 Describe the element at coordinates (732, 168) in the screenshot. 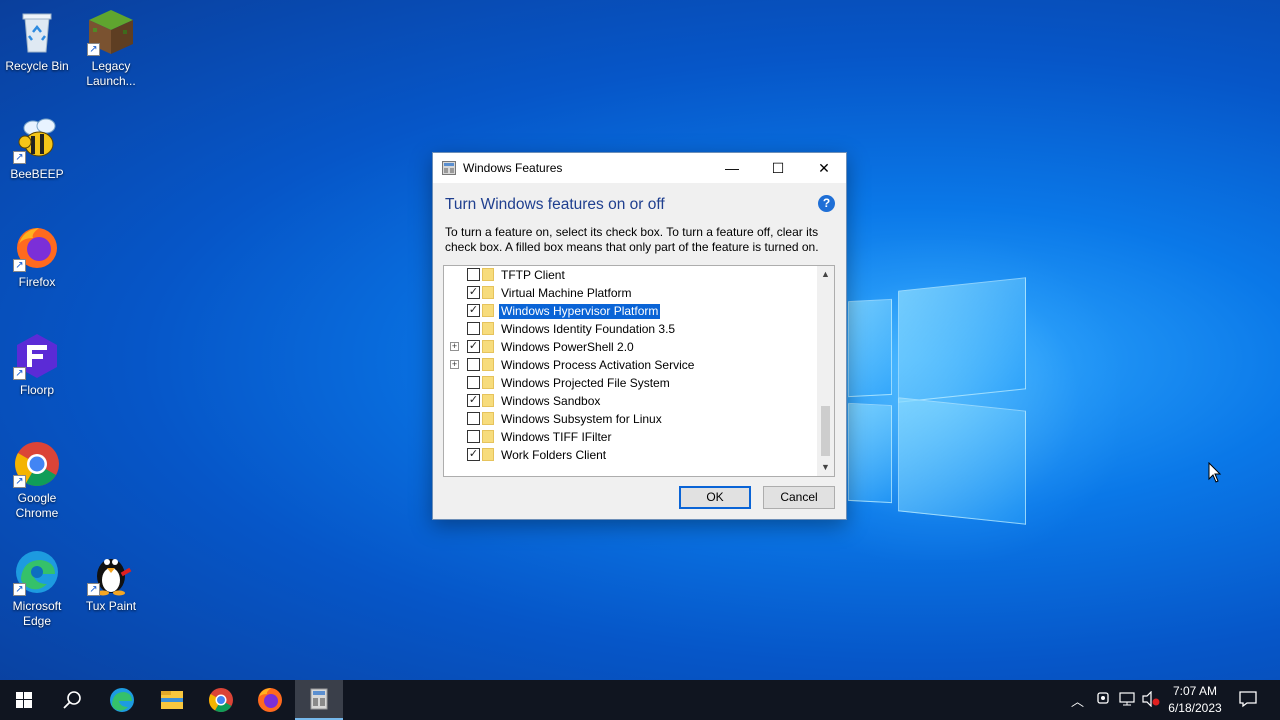

I see `minimize-button: —` at that location.